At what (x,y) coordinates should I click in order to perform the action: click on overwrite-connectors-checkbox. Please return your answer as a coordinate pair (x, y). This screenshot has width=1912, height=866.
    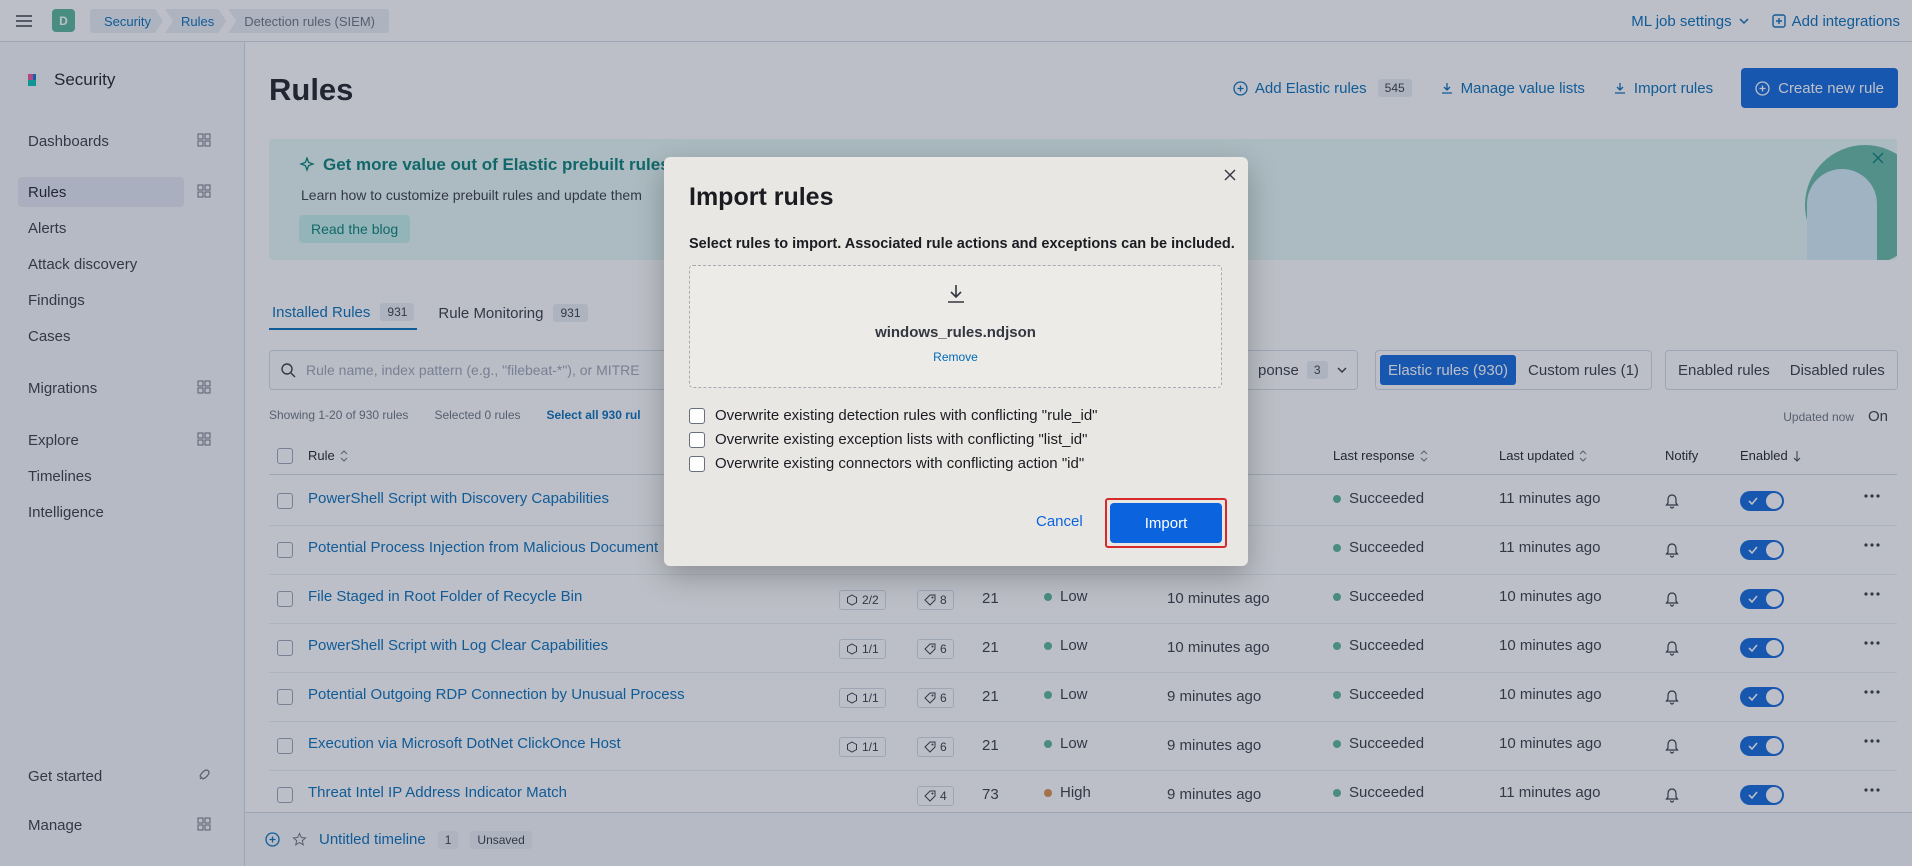
    Looking at the image, I should click on (697, 463).